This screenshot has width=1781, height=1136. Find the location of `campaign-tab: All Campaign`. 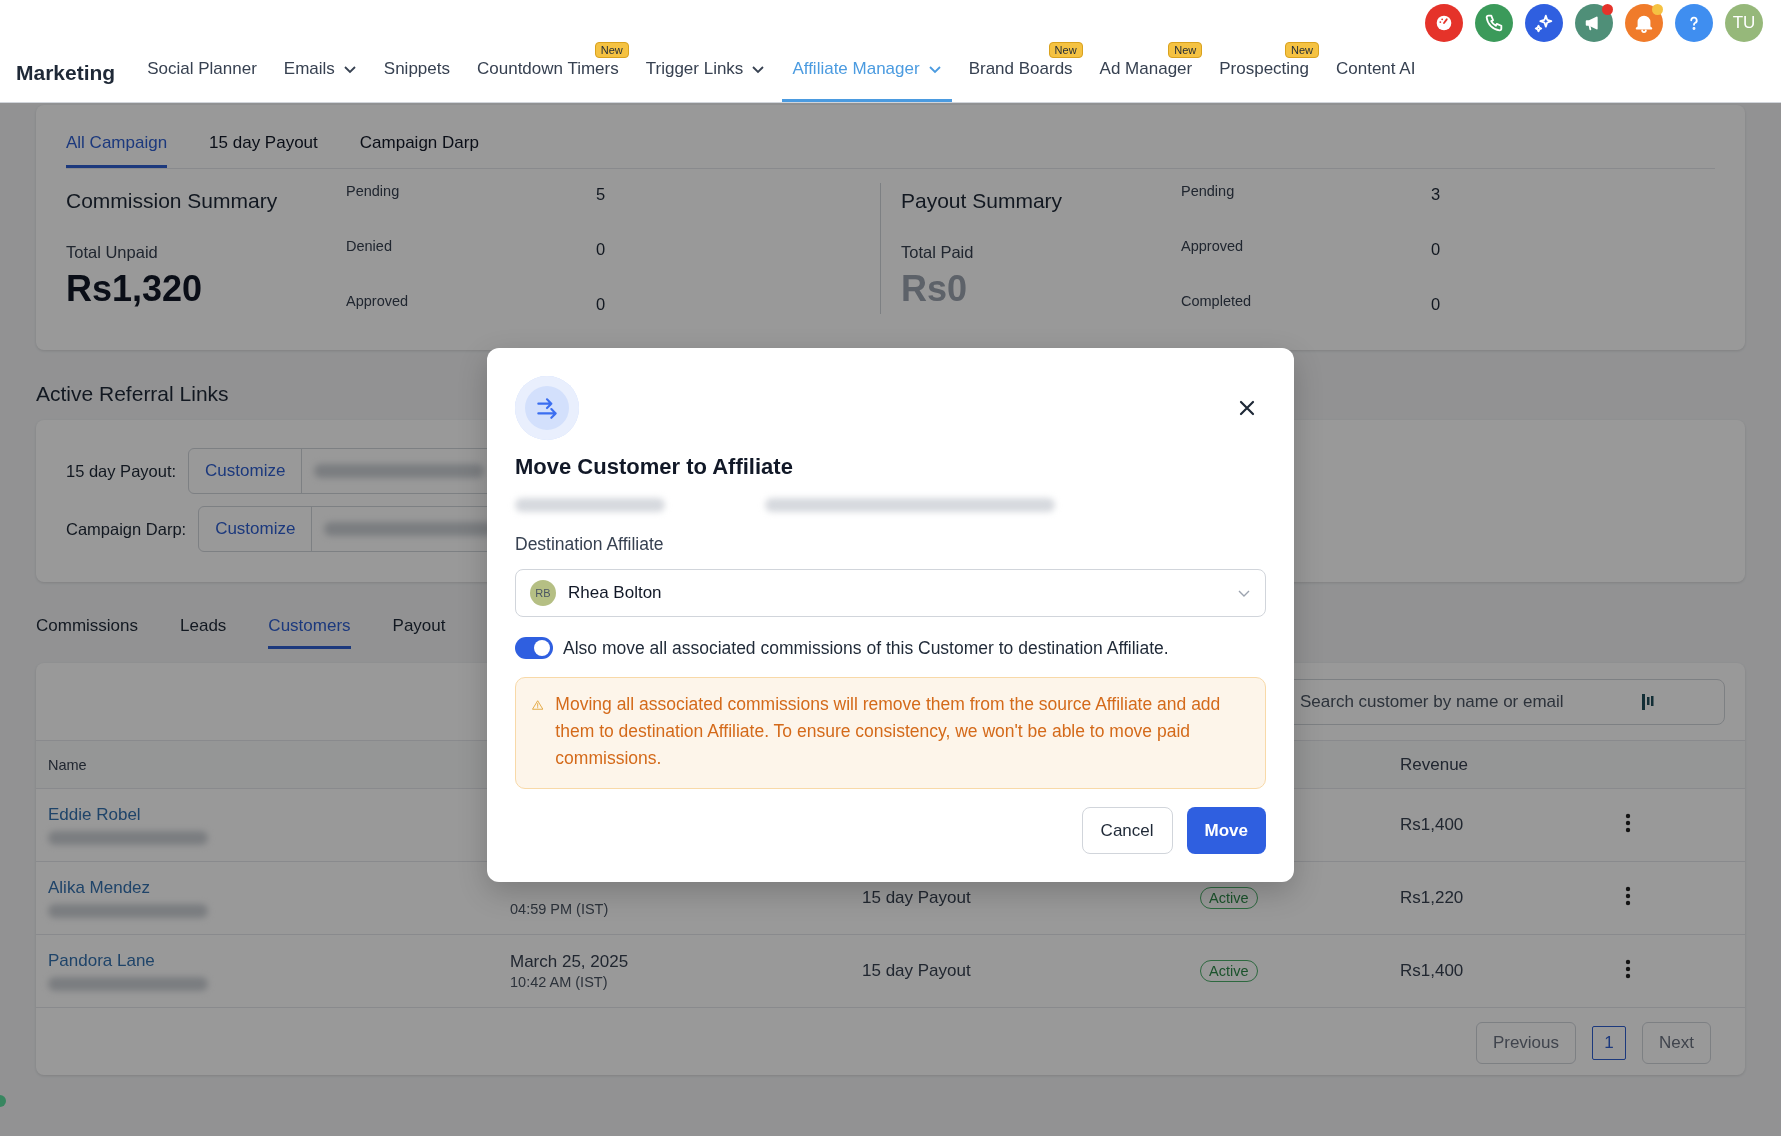

campaign-tab: All Campaign is located at coordinates (117, 146).